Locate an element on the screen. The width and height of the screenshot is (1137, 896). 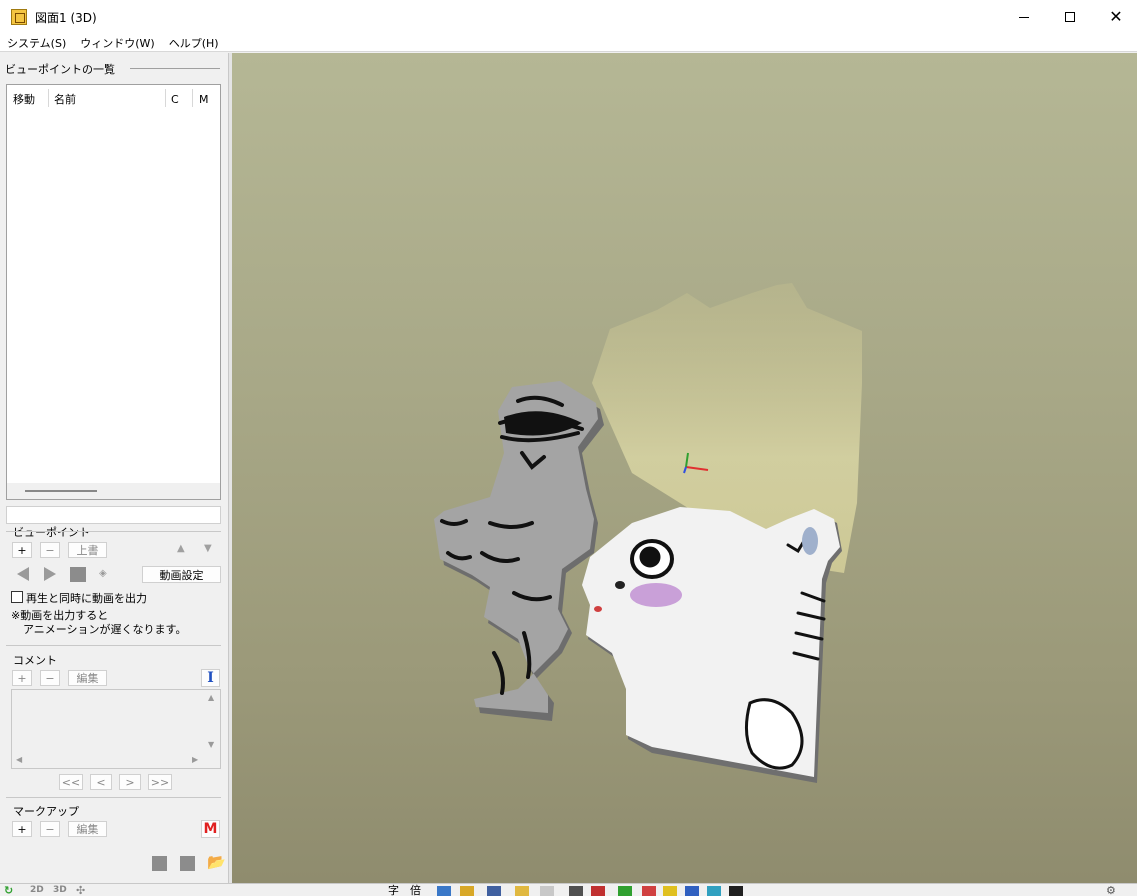
list-horizontal-scrollbar is located at coordinates (113, 491).